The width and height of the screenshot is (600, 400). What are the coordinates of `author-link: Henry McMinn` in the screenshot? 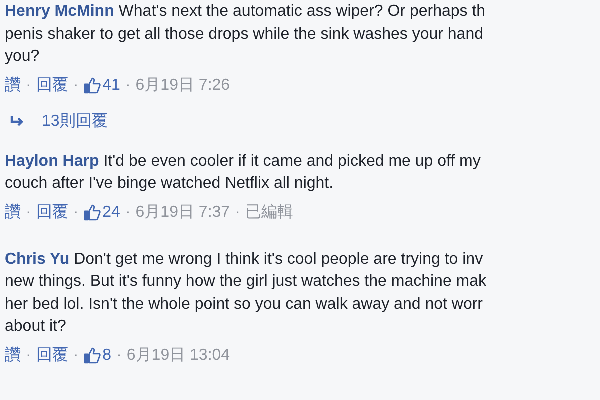 It's located at (59, 11).